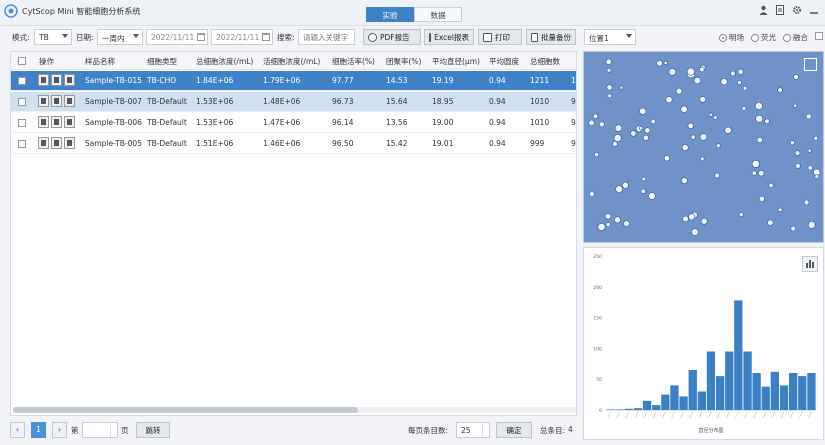 The image size is (825, 445). I want to click on radio-merge: 融合, so click(795, 37).